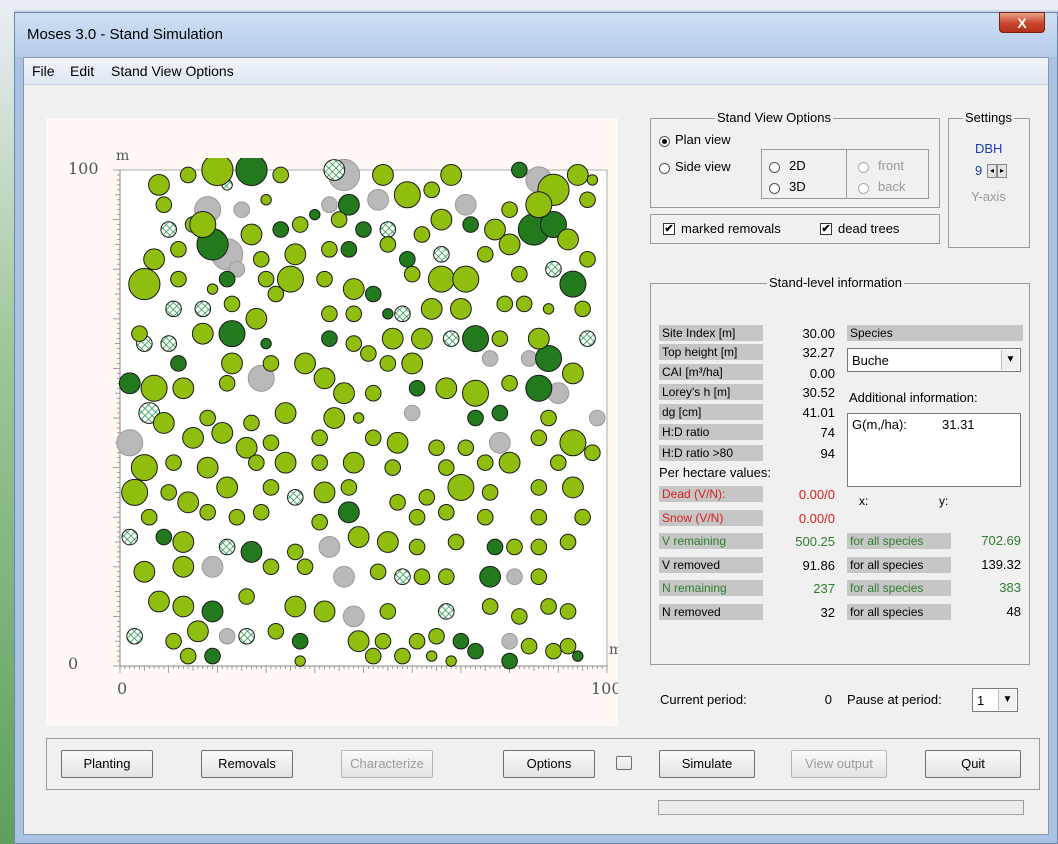 The image size is (1058, 844). Describe the element at coordinates (774, 188) in the screenshot. I see `3d-radio` at that location.